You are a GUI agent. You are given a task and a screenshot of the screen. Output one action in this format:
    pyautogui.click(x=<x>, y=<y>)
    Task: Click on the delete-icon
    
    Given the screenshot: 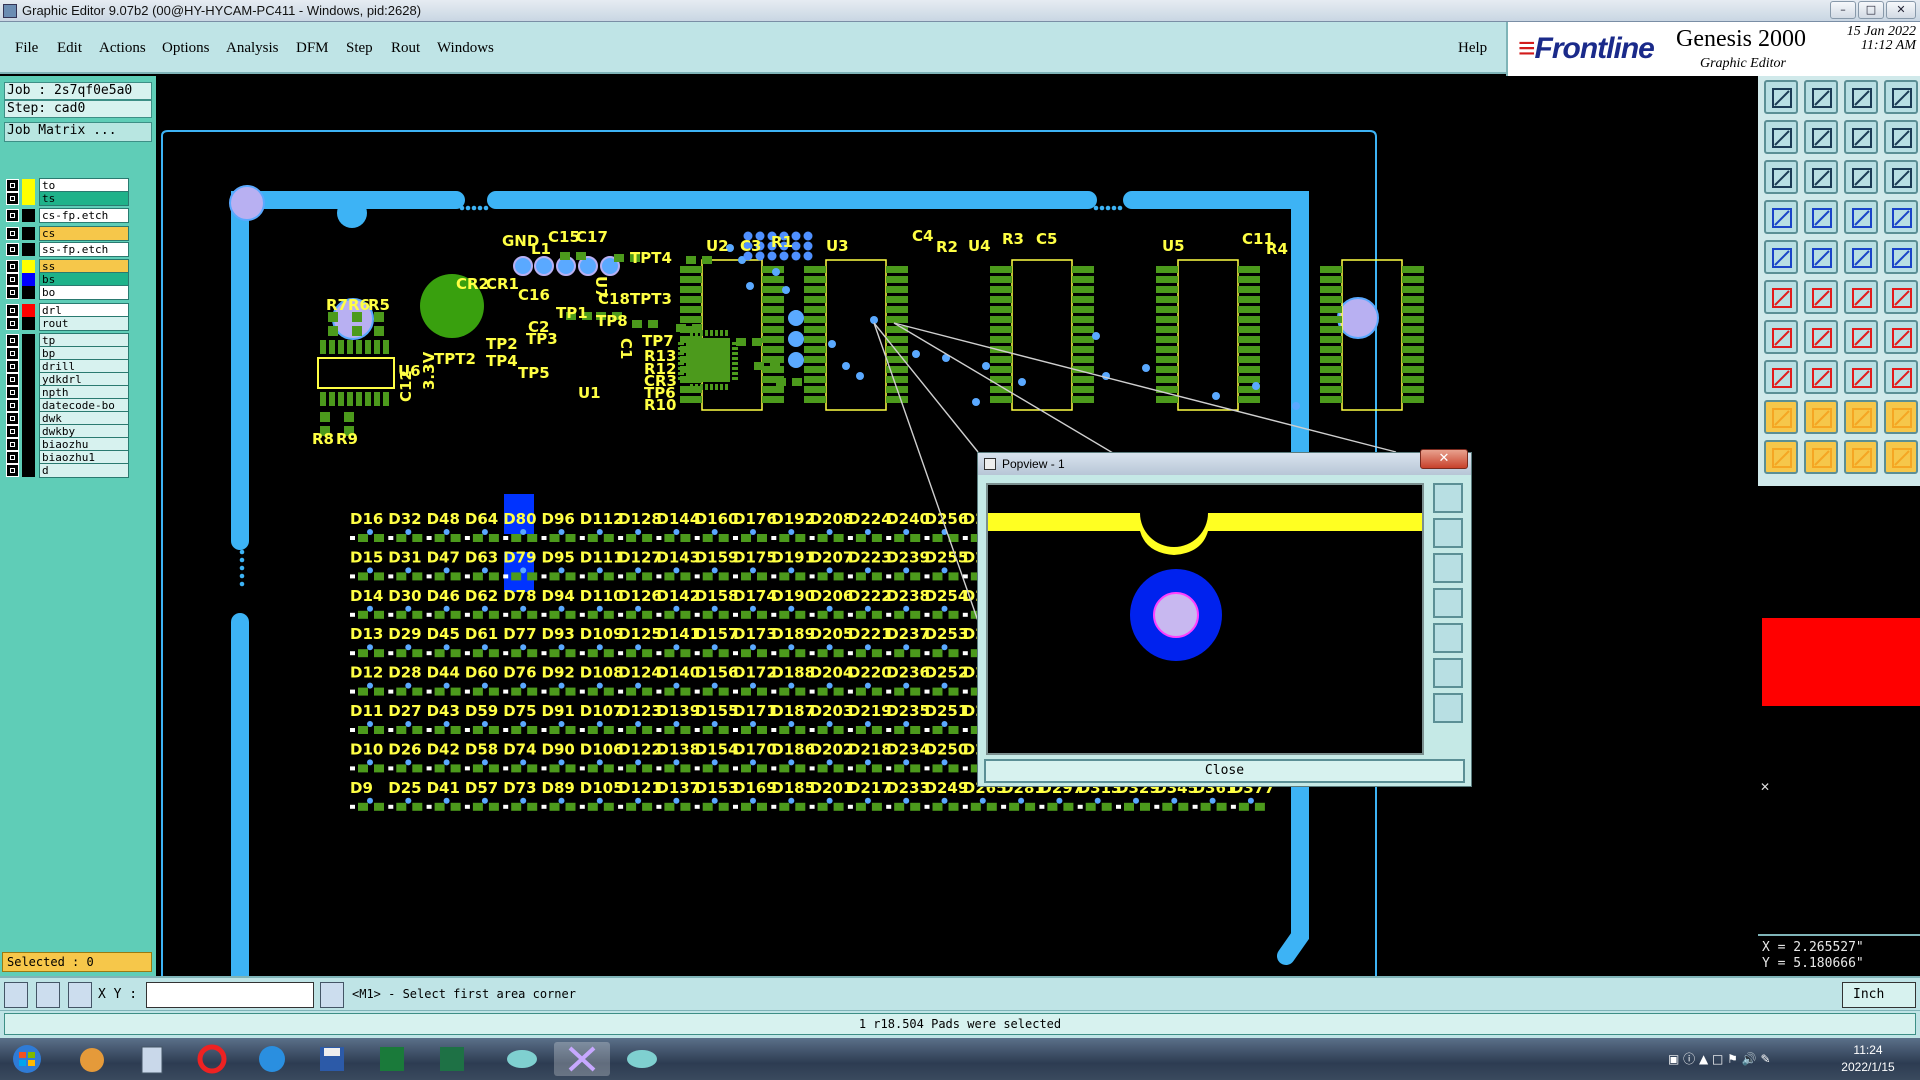 What is the action you would take?
    pyautogui.click(x=1821, y=377)
    